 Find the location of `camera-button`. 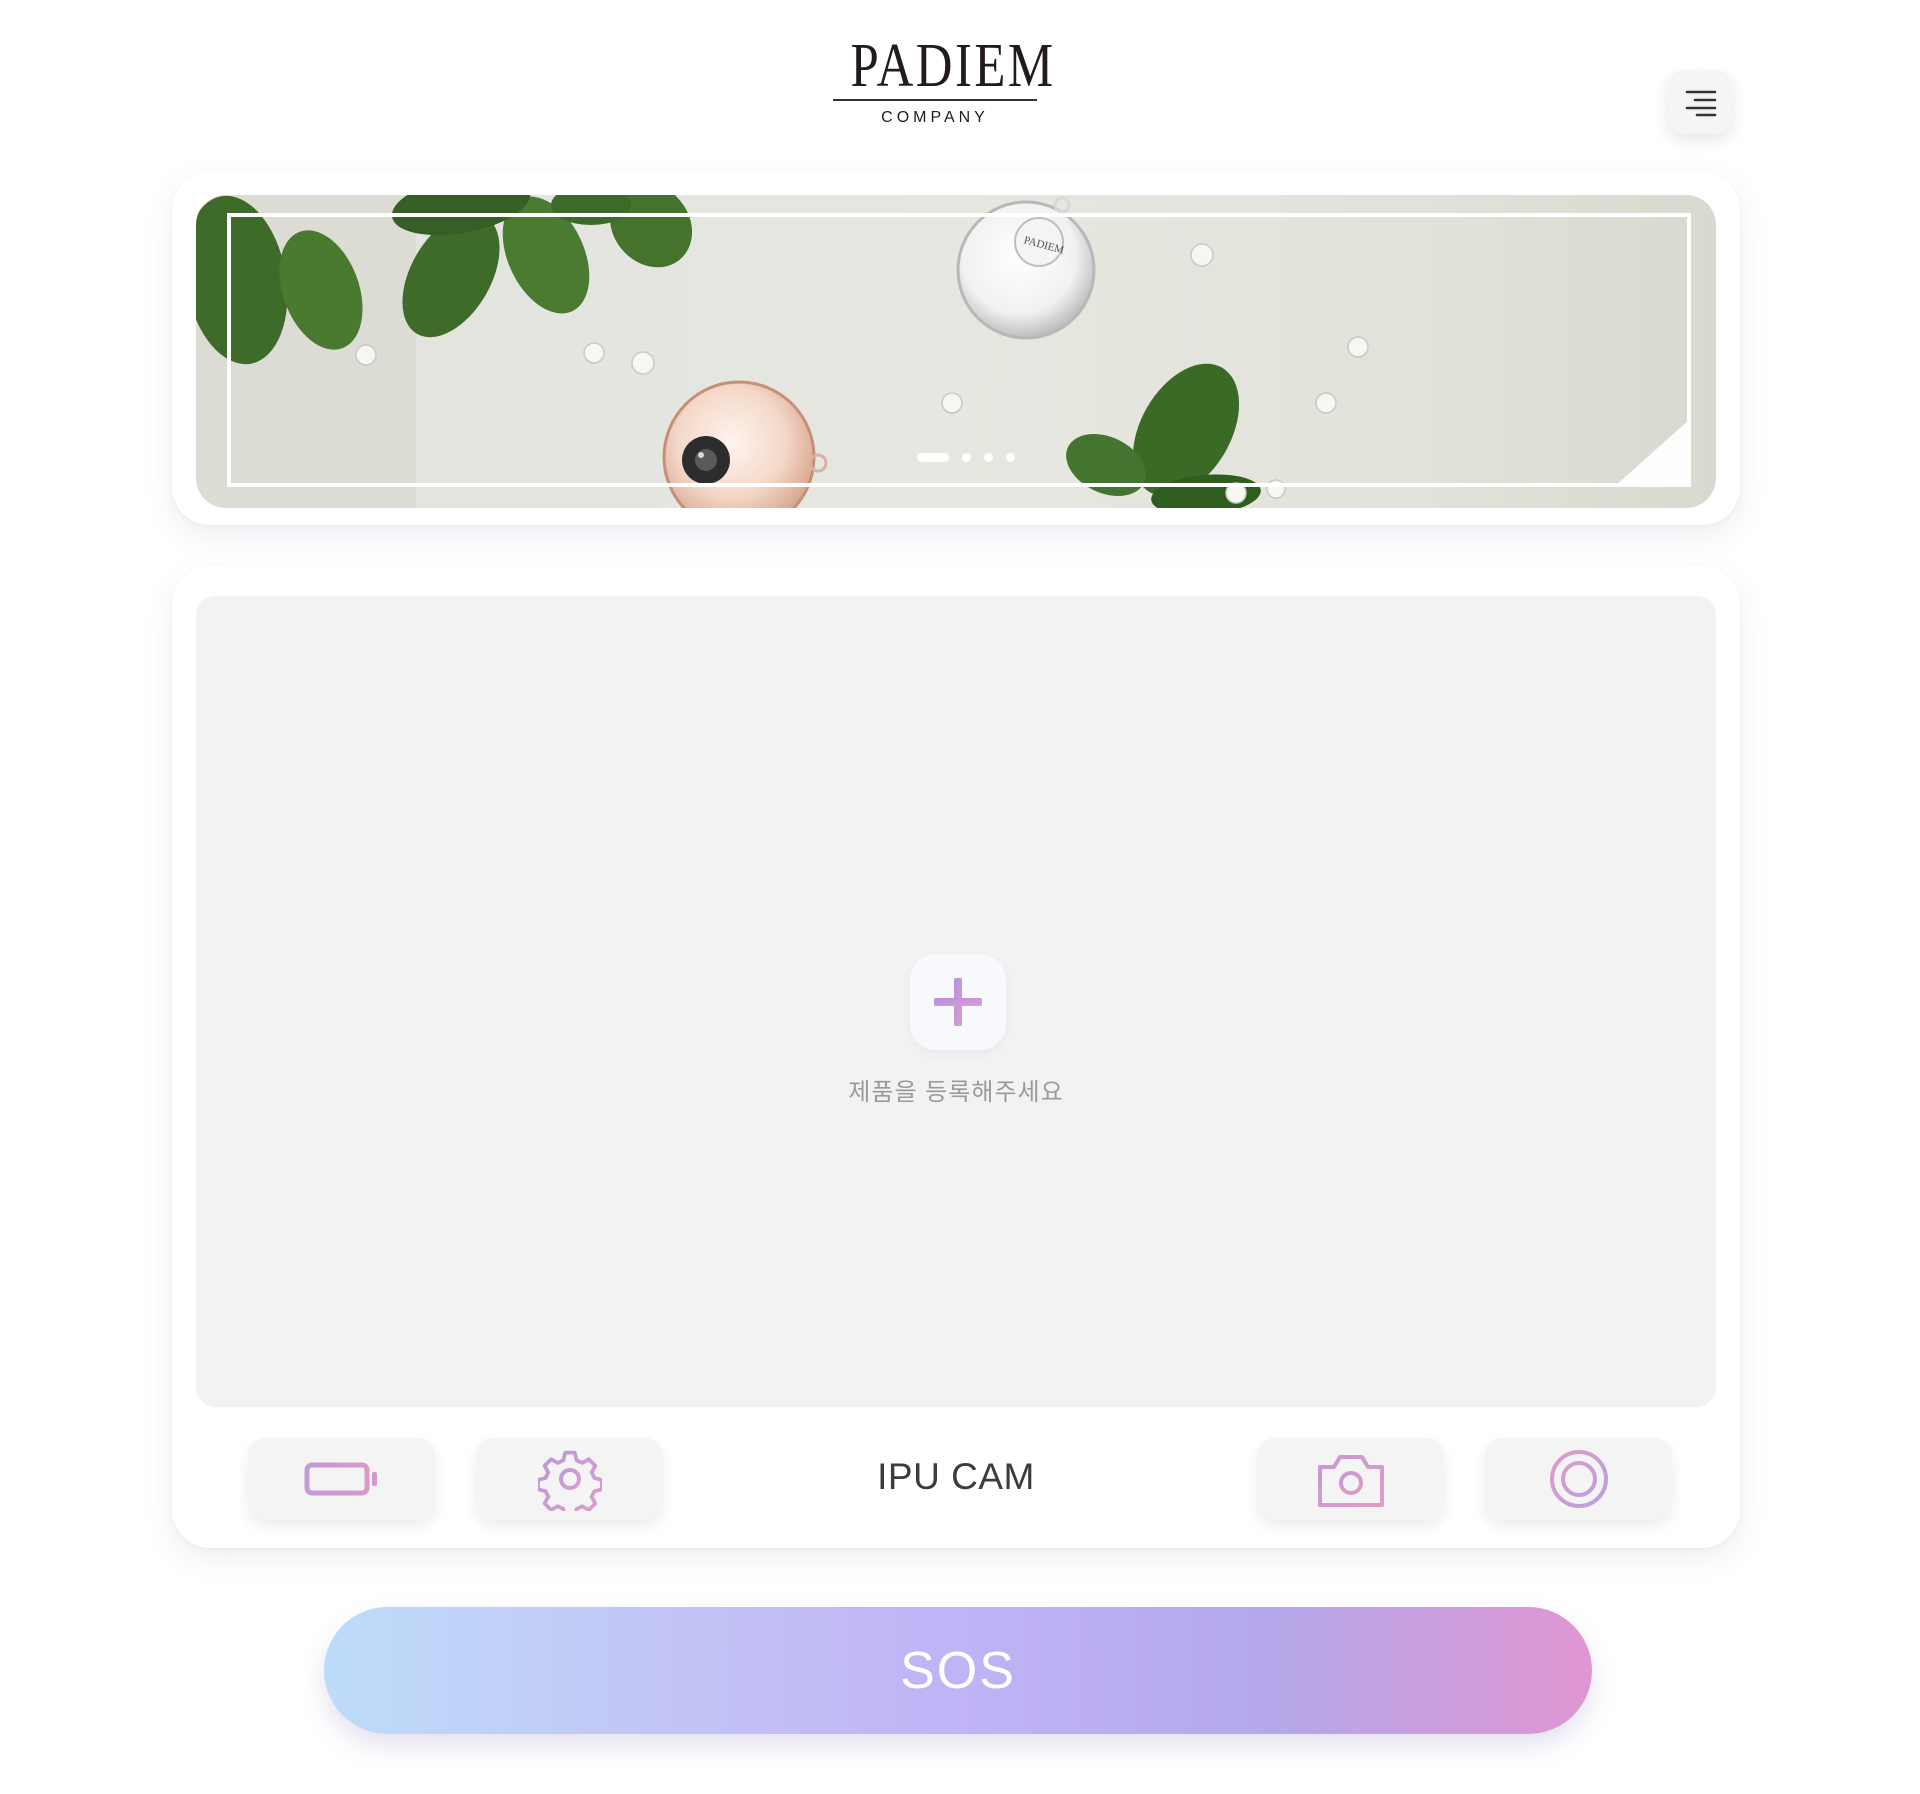

camera-button is located at coordinates (1350, 1479).